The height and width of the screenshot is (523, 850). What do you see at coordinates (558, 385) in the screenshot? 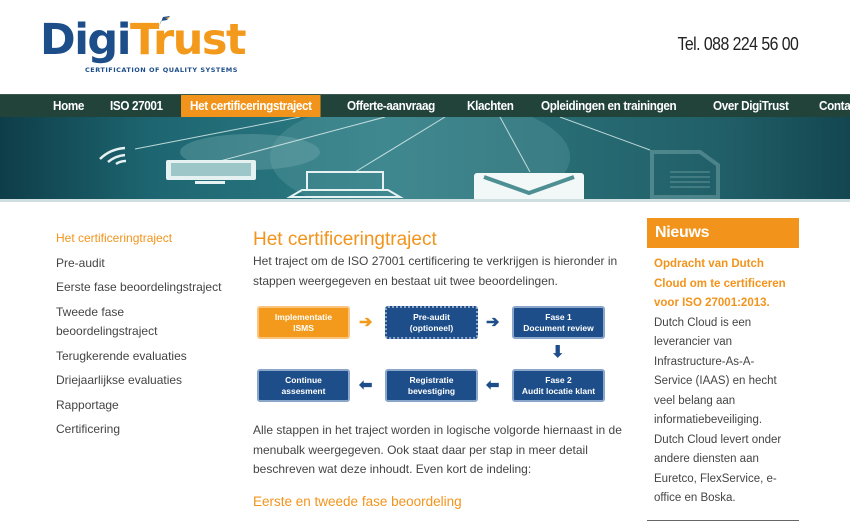
I see `flow-step-fase-2: Fase 2 Audit locatie klant` at bounding box center [558, 385].